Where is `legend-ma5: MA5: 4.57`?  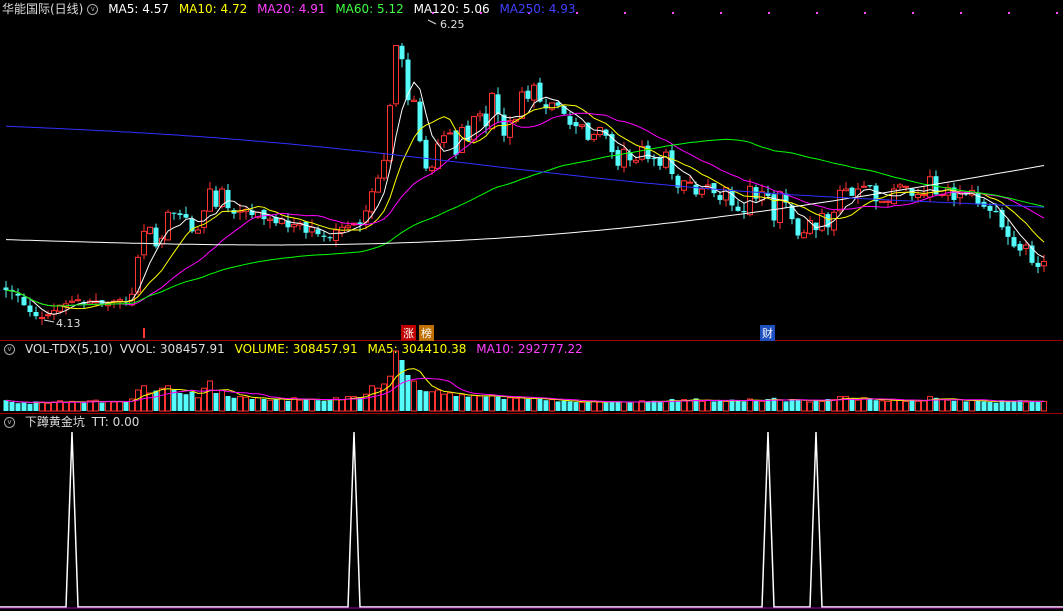
legend-ma5: MA5: 4.57 is located at coordinates (138, 9).